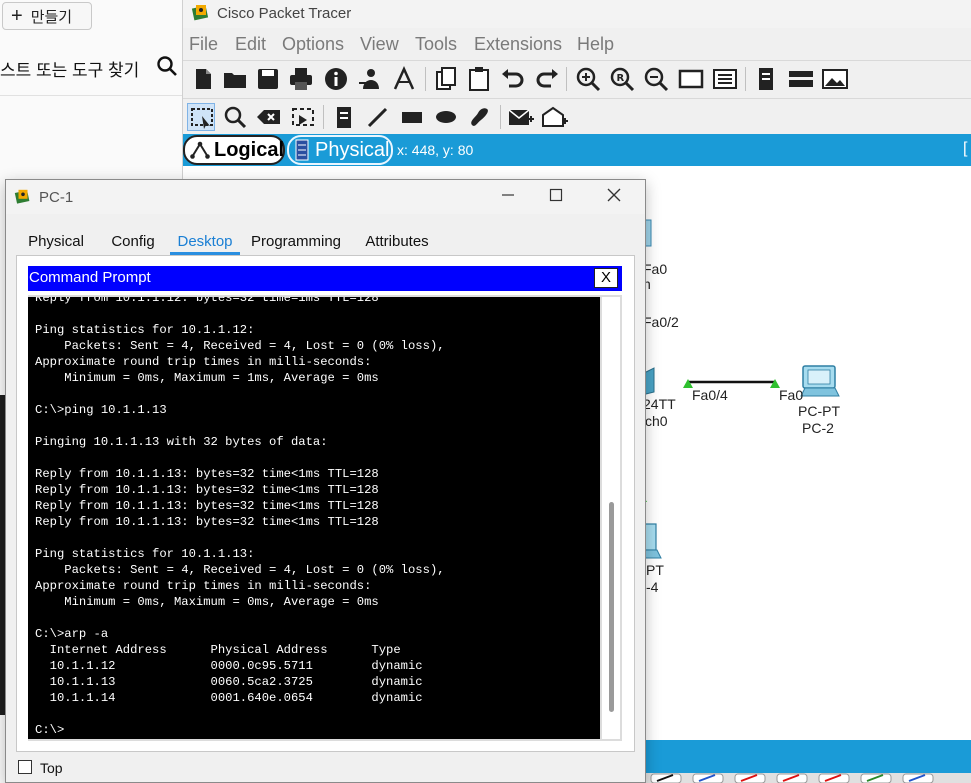 The image size is (971, 783). Describe the element at coordinates (378, 117) in the screenshot. I see `draw-line-icon` at that location.